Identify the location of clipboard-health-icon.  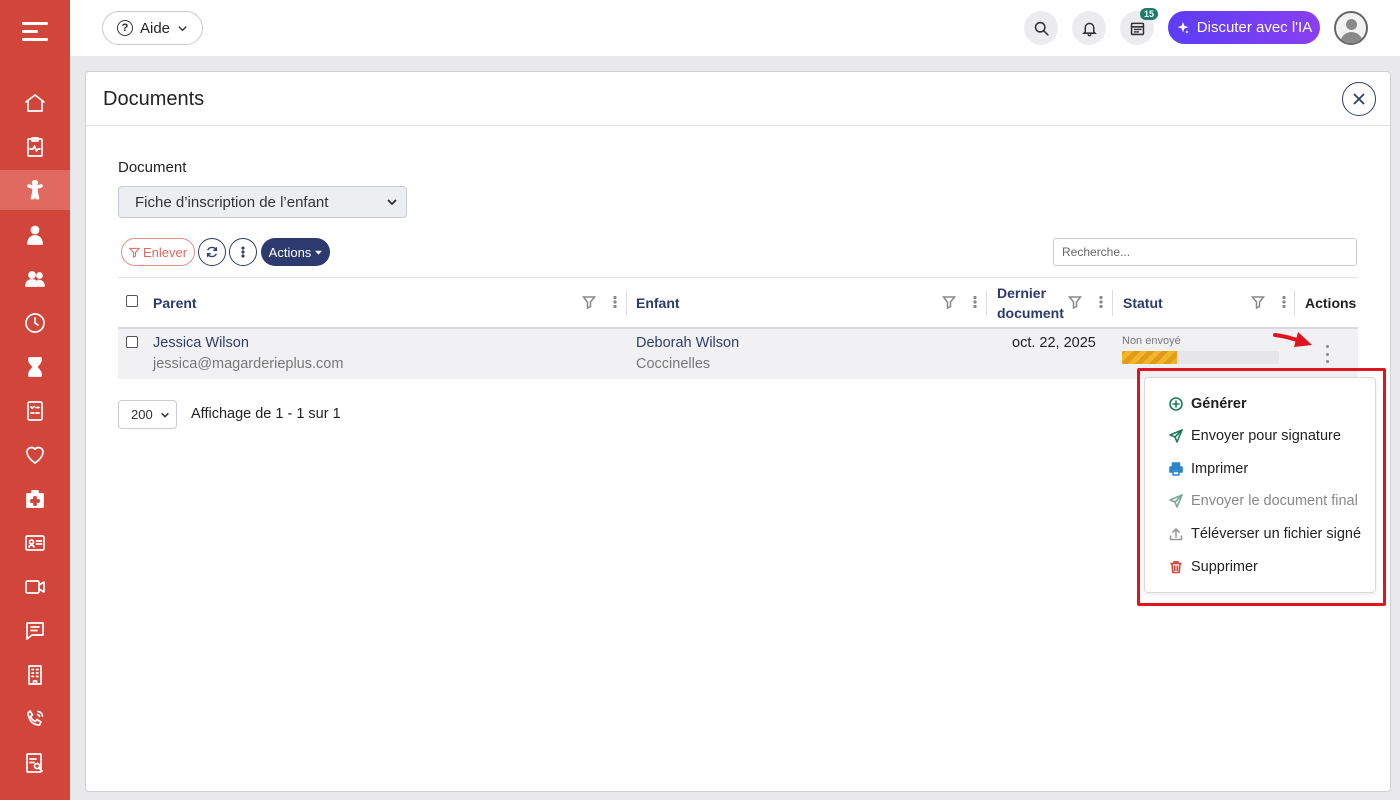
(35, 147).